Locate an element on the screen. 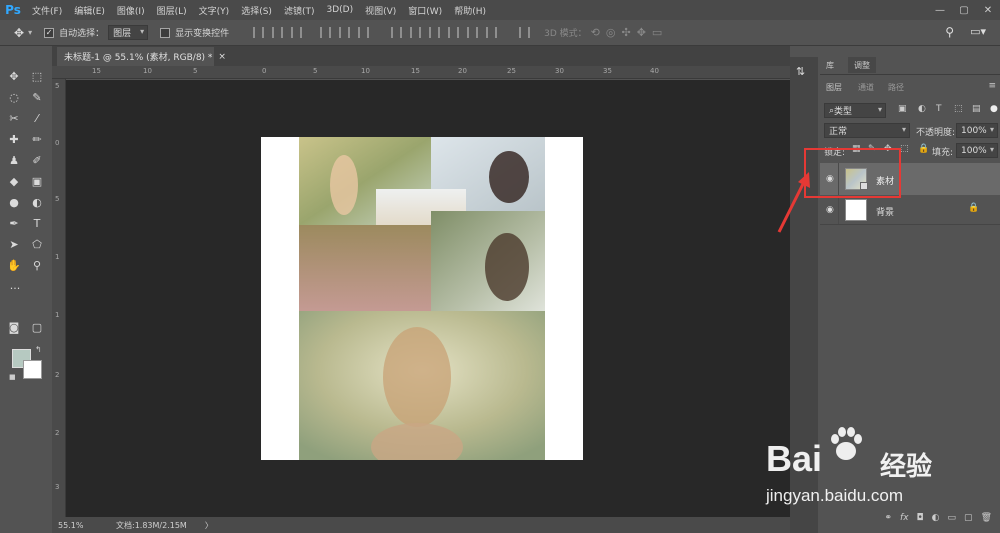  photo-figure is located at coordinates (509, 177).